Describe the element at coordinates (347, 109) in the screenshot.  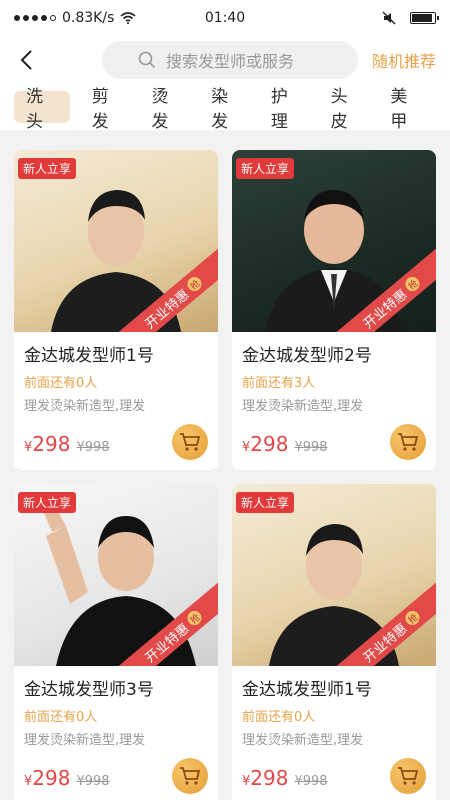
I see `tab-scalp: 头皮` at that location.